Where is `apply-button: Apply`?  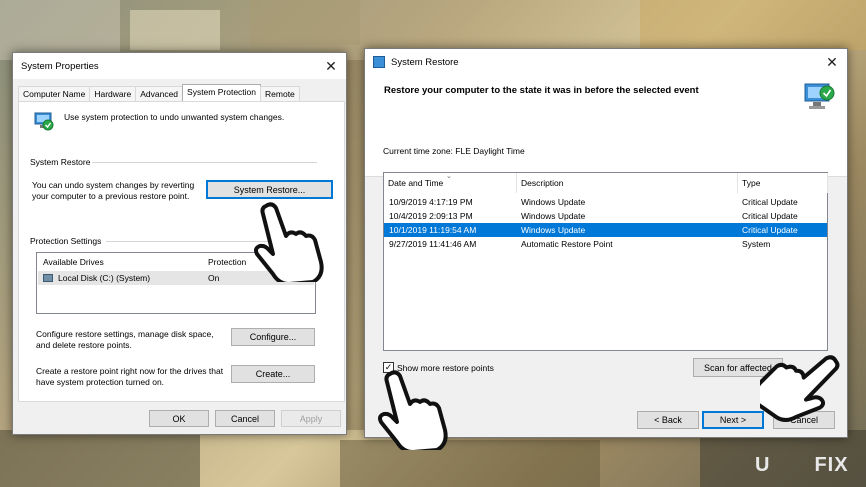 apply-button: Apply is located at coordinates (311, 418).